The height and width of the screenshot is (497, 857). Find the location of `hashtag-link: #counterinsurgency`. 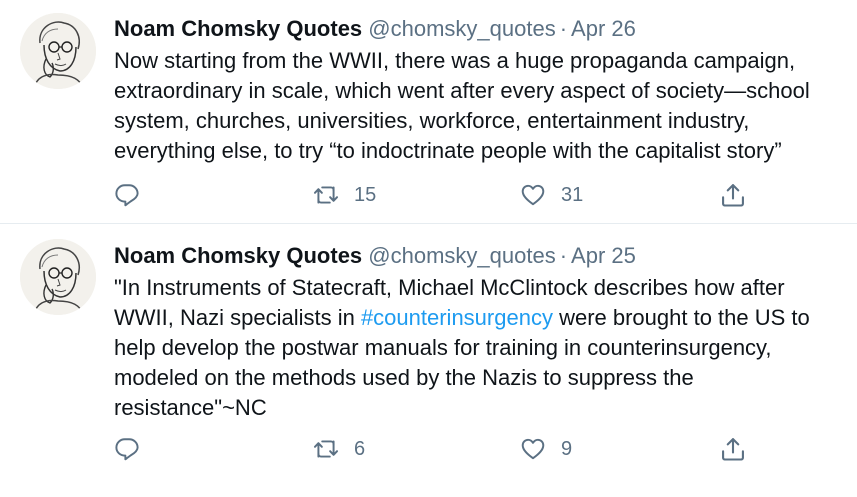

hashtag-link: #counterinsurgency is located at coordinates (457, 317).